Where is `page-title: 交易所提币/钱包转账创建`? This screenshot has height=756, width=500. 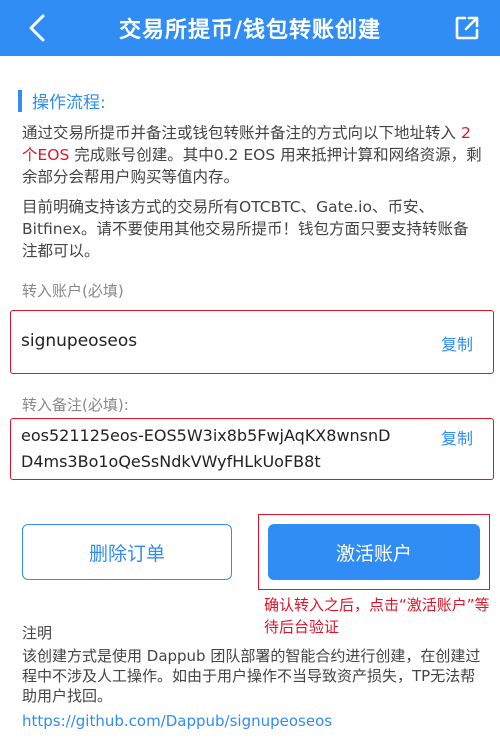
page-title: 交易所提币/钱包转账创建 is located at coordinates (250, 30).